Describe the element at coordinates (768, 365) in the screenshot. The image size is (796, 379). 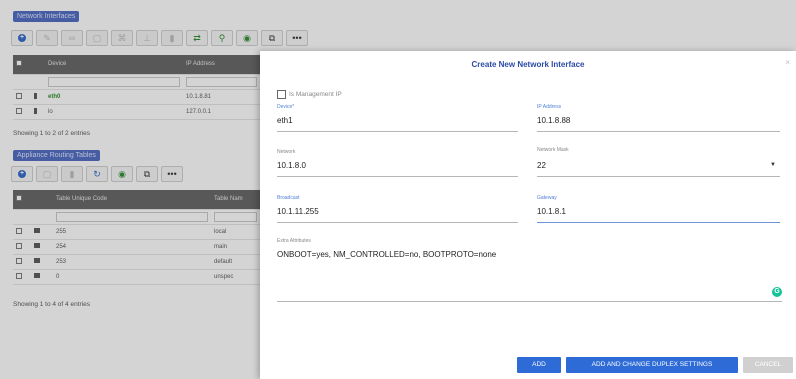
I see `cancel-button: CANCEL` at that location.